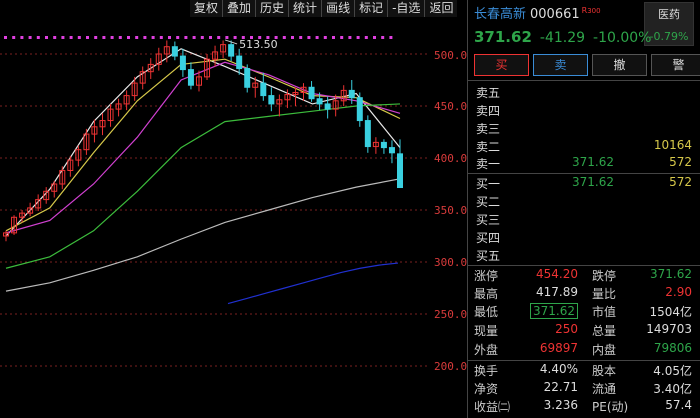 The width and height of the screenshot is (700, 418). What do you see at coordinates (488, 147) in the screenshot?
I see `orderbook-label: 卖二` at bounding box center [488, 147].